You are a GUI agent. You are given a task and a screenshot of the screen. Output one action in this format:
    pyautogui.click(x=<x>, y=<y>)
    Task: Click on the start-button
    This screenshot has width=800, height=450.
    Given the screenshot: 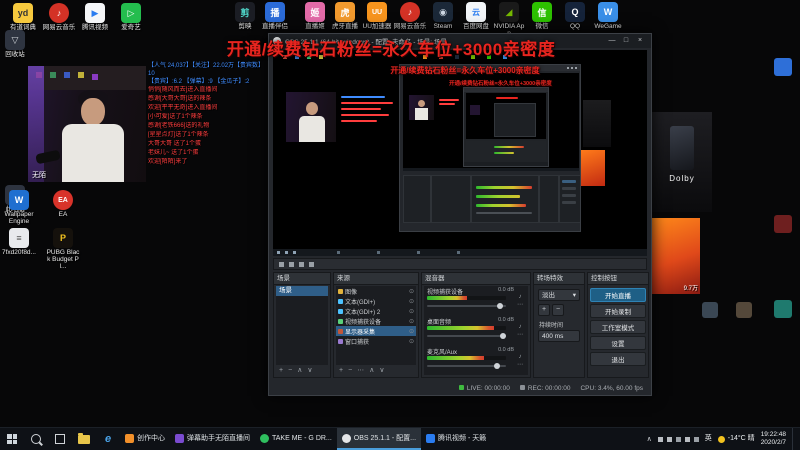 What is the action you would take?
    pyautogui.click(x=12, y=439)
    